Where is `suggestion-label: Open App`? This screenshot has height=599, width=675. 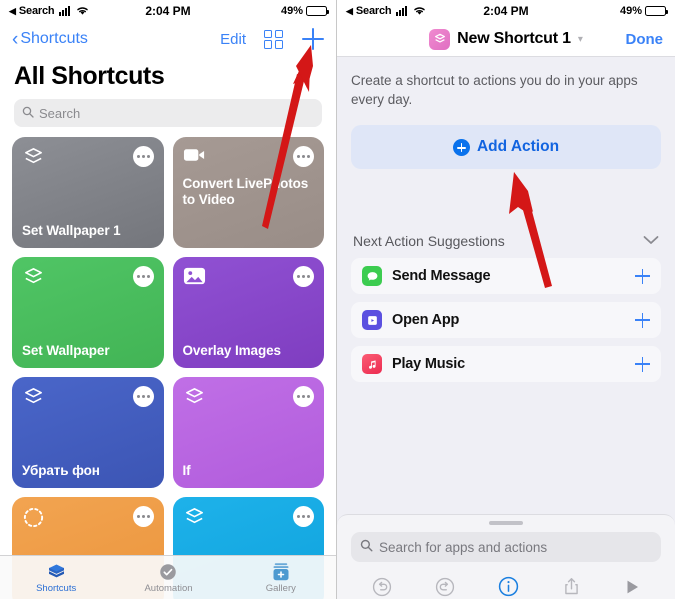
suggestion-label: Open App is located at coordinates (426, 320).